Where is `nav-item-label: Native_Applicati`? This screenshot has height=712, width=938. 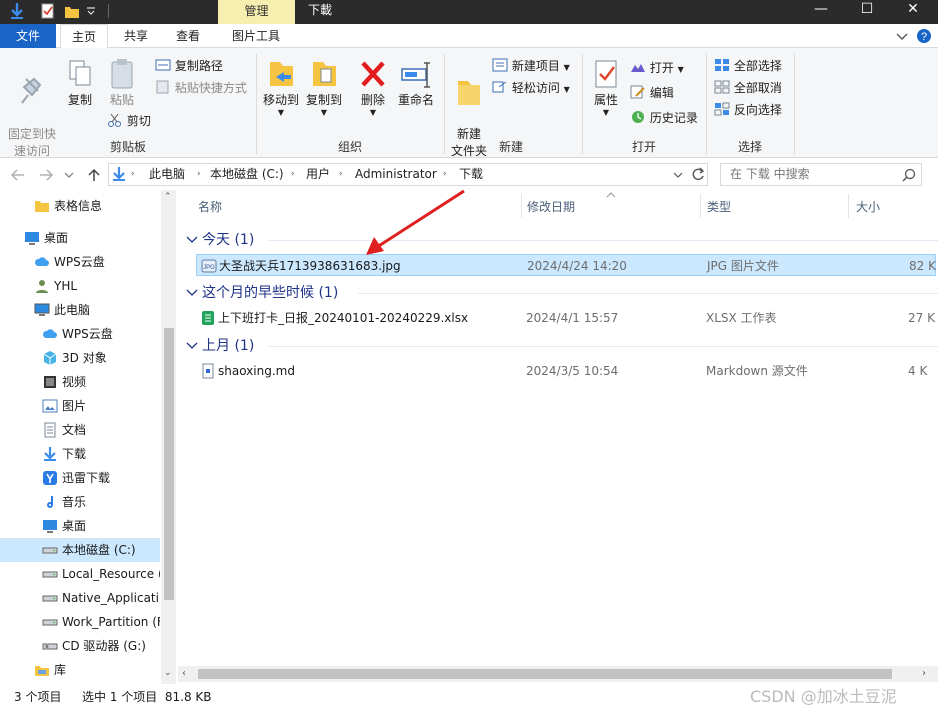
nav-item-label: Native_Applicati is located at coordinates (110, 598).